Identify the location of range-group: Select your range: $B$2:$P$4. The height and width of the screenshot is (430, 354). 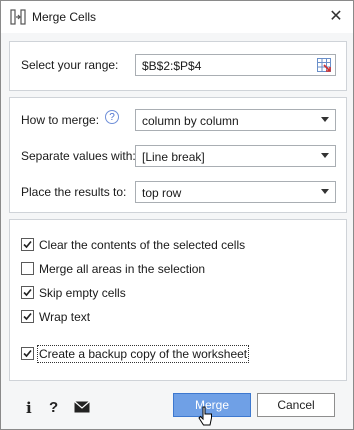
(178, 66).